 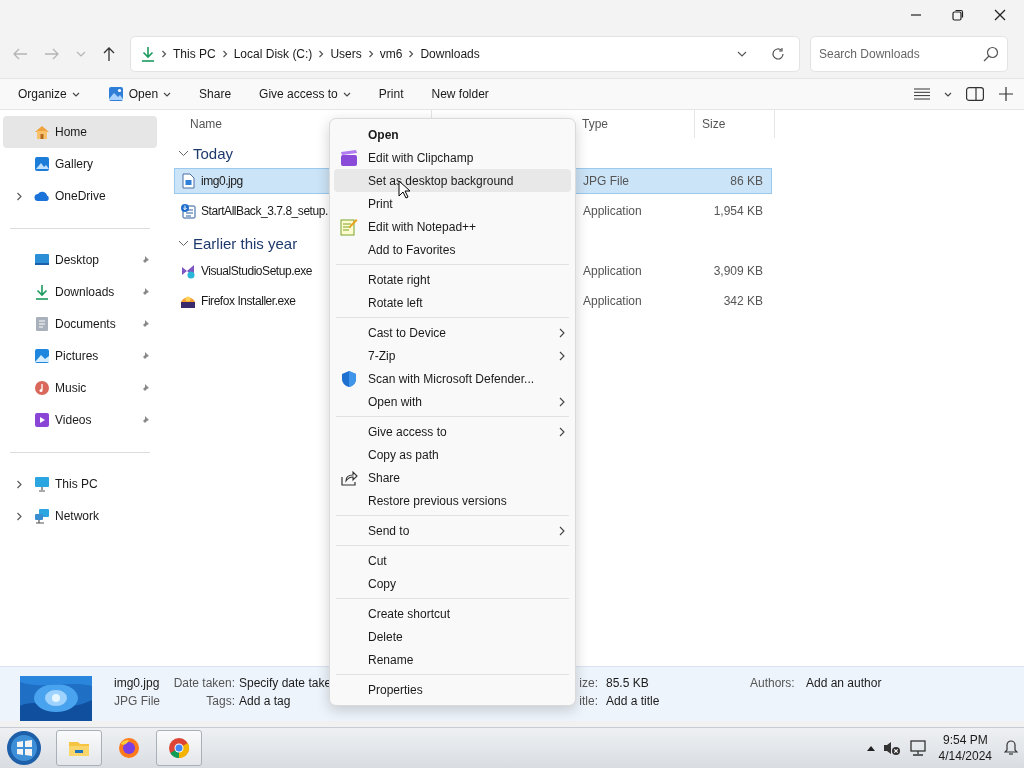 I want to click on sidebar-label: Desktop, so click(x=78, y=260).